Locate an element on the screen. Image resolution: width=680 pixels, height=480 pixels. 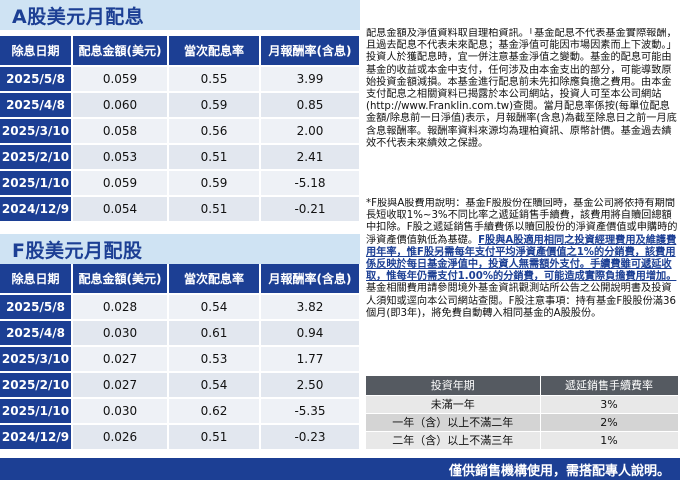
table-cell: 一年（含）以上不滿二年 is located at coordinates (453, 421).